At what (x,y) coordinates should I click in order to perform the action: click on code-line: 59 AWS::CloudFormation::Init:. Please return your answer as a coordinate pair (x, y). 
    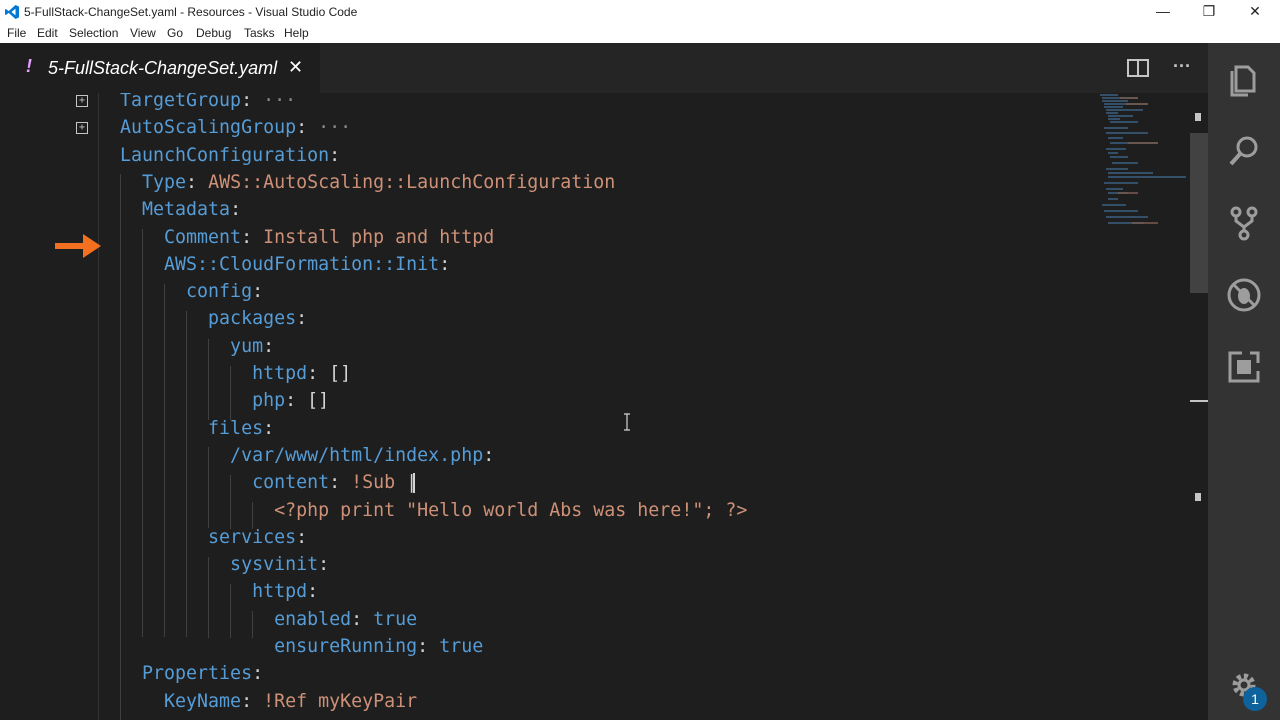
    Looking at the image, I should click on (550, 264).